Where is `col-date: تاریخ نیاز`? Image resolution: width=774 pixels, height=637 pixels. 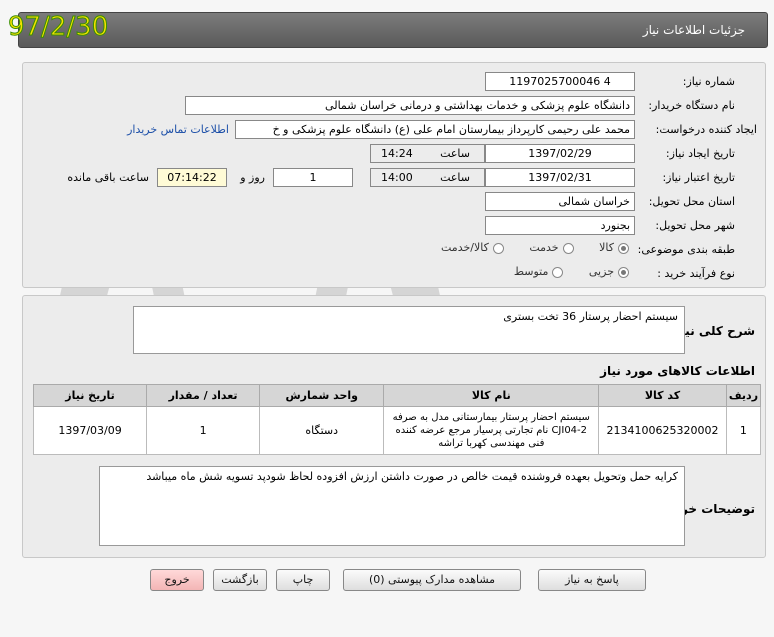 col-date: تاریخ نیاز is located at coordinates (90, 395).